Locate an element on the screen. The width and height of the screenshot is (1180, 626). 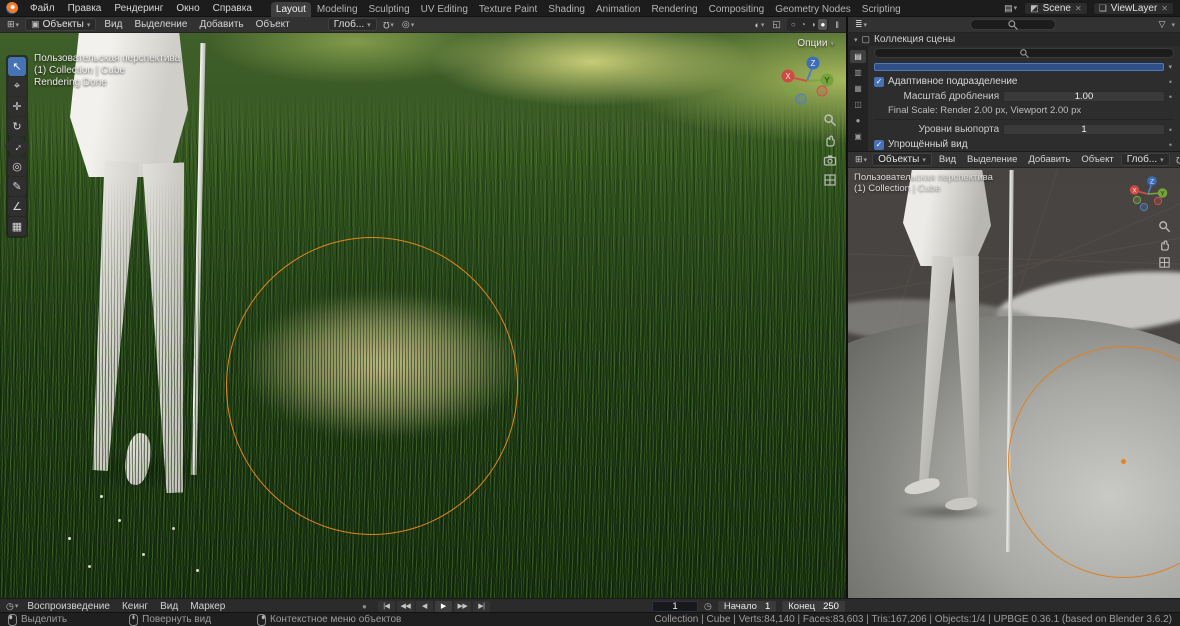
screen-layout-icon: ▤ ▾ is located at coordinates (1010, 8).